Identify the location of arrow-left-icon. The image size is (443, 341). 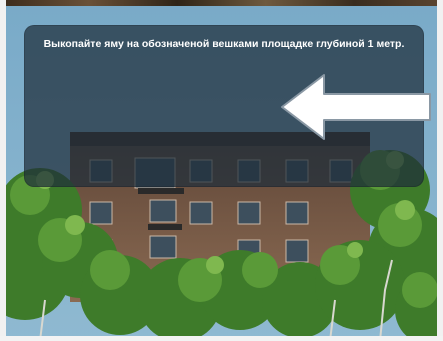
(356, 107).